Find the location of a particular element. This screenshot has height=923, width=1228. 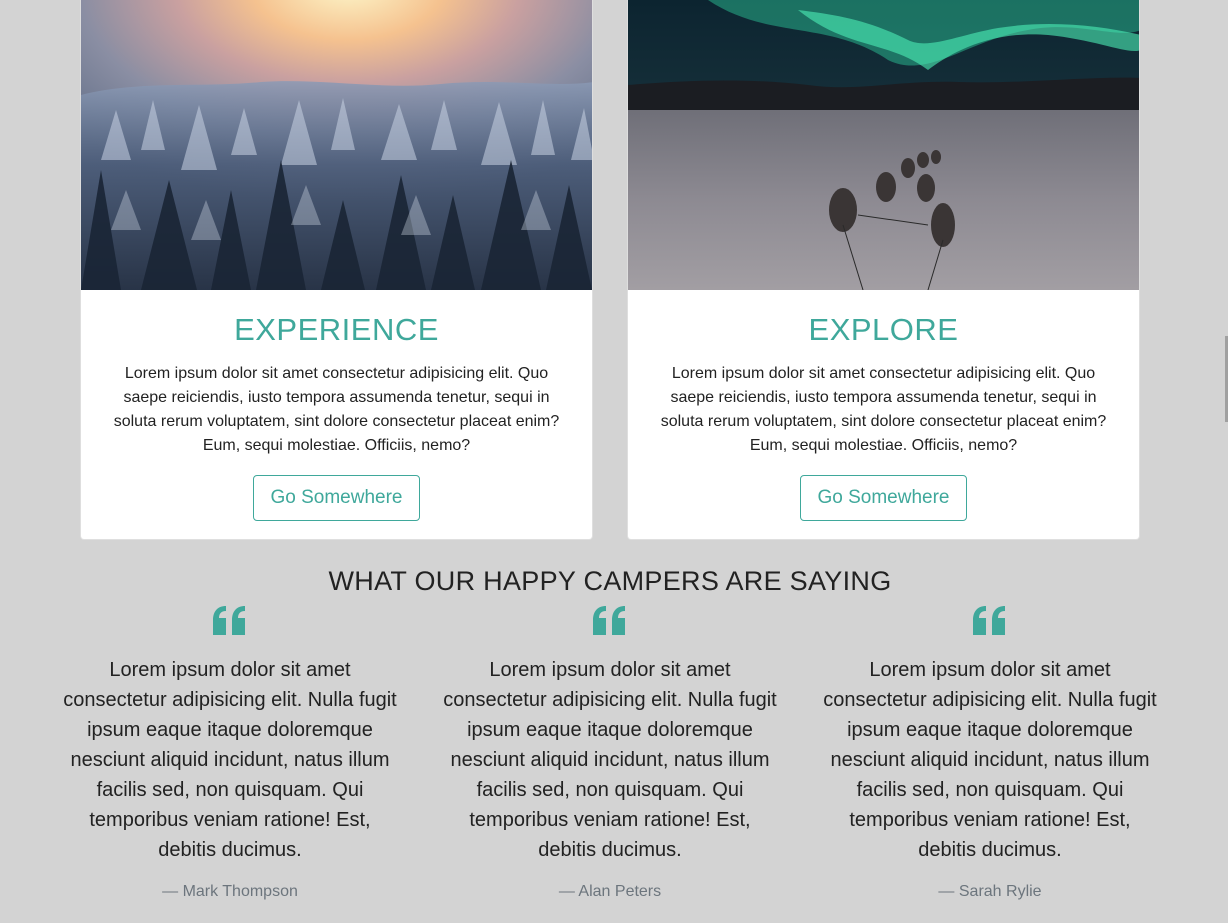

testimonial-author: — Sarah Rylie is located at coordinates (990, 891).